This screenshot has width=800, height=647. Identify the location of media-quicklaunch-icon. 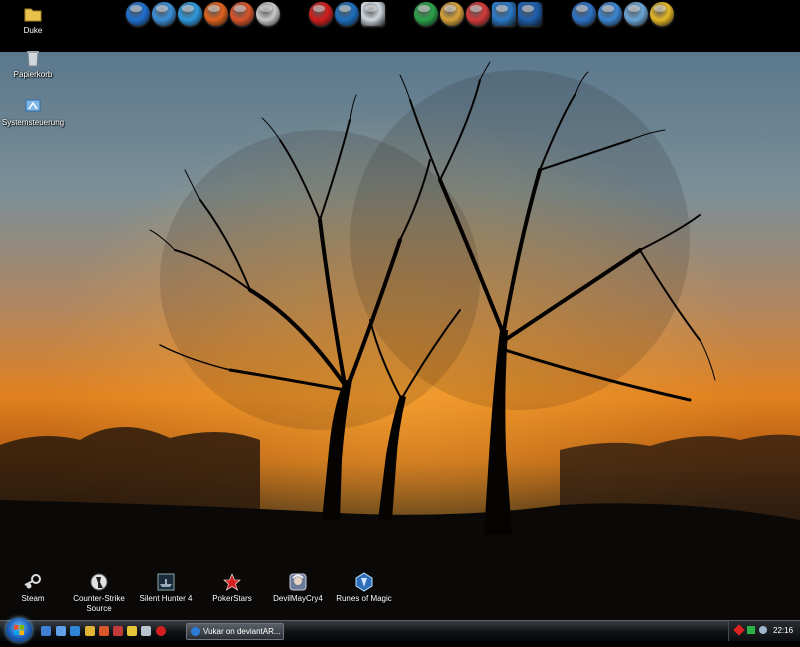
(104, 631).